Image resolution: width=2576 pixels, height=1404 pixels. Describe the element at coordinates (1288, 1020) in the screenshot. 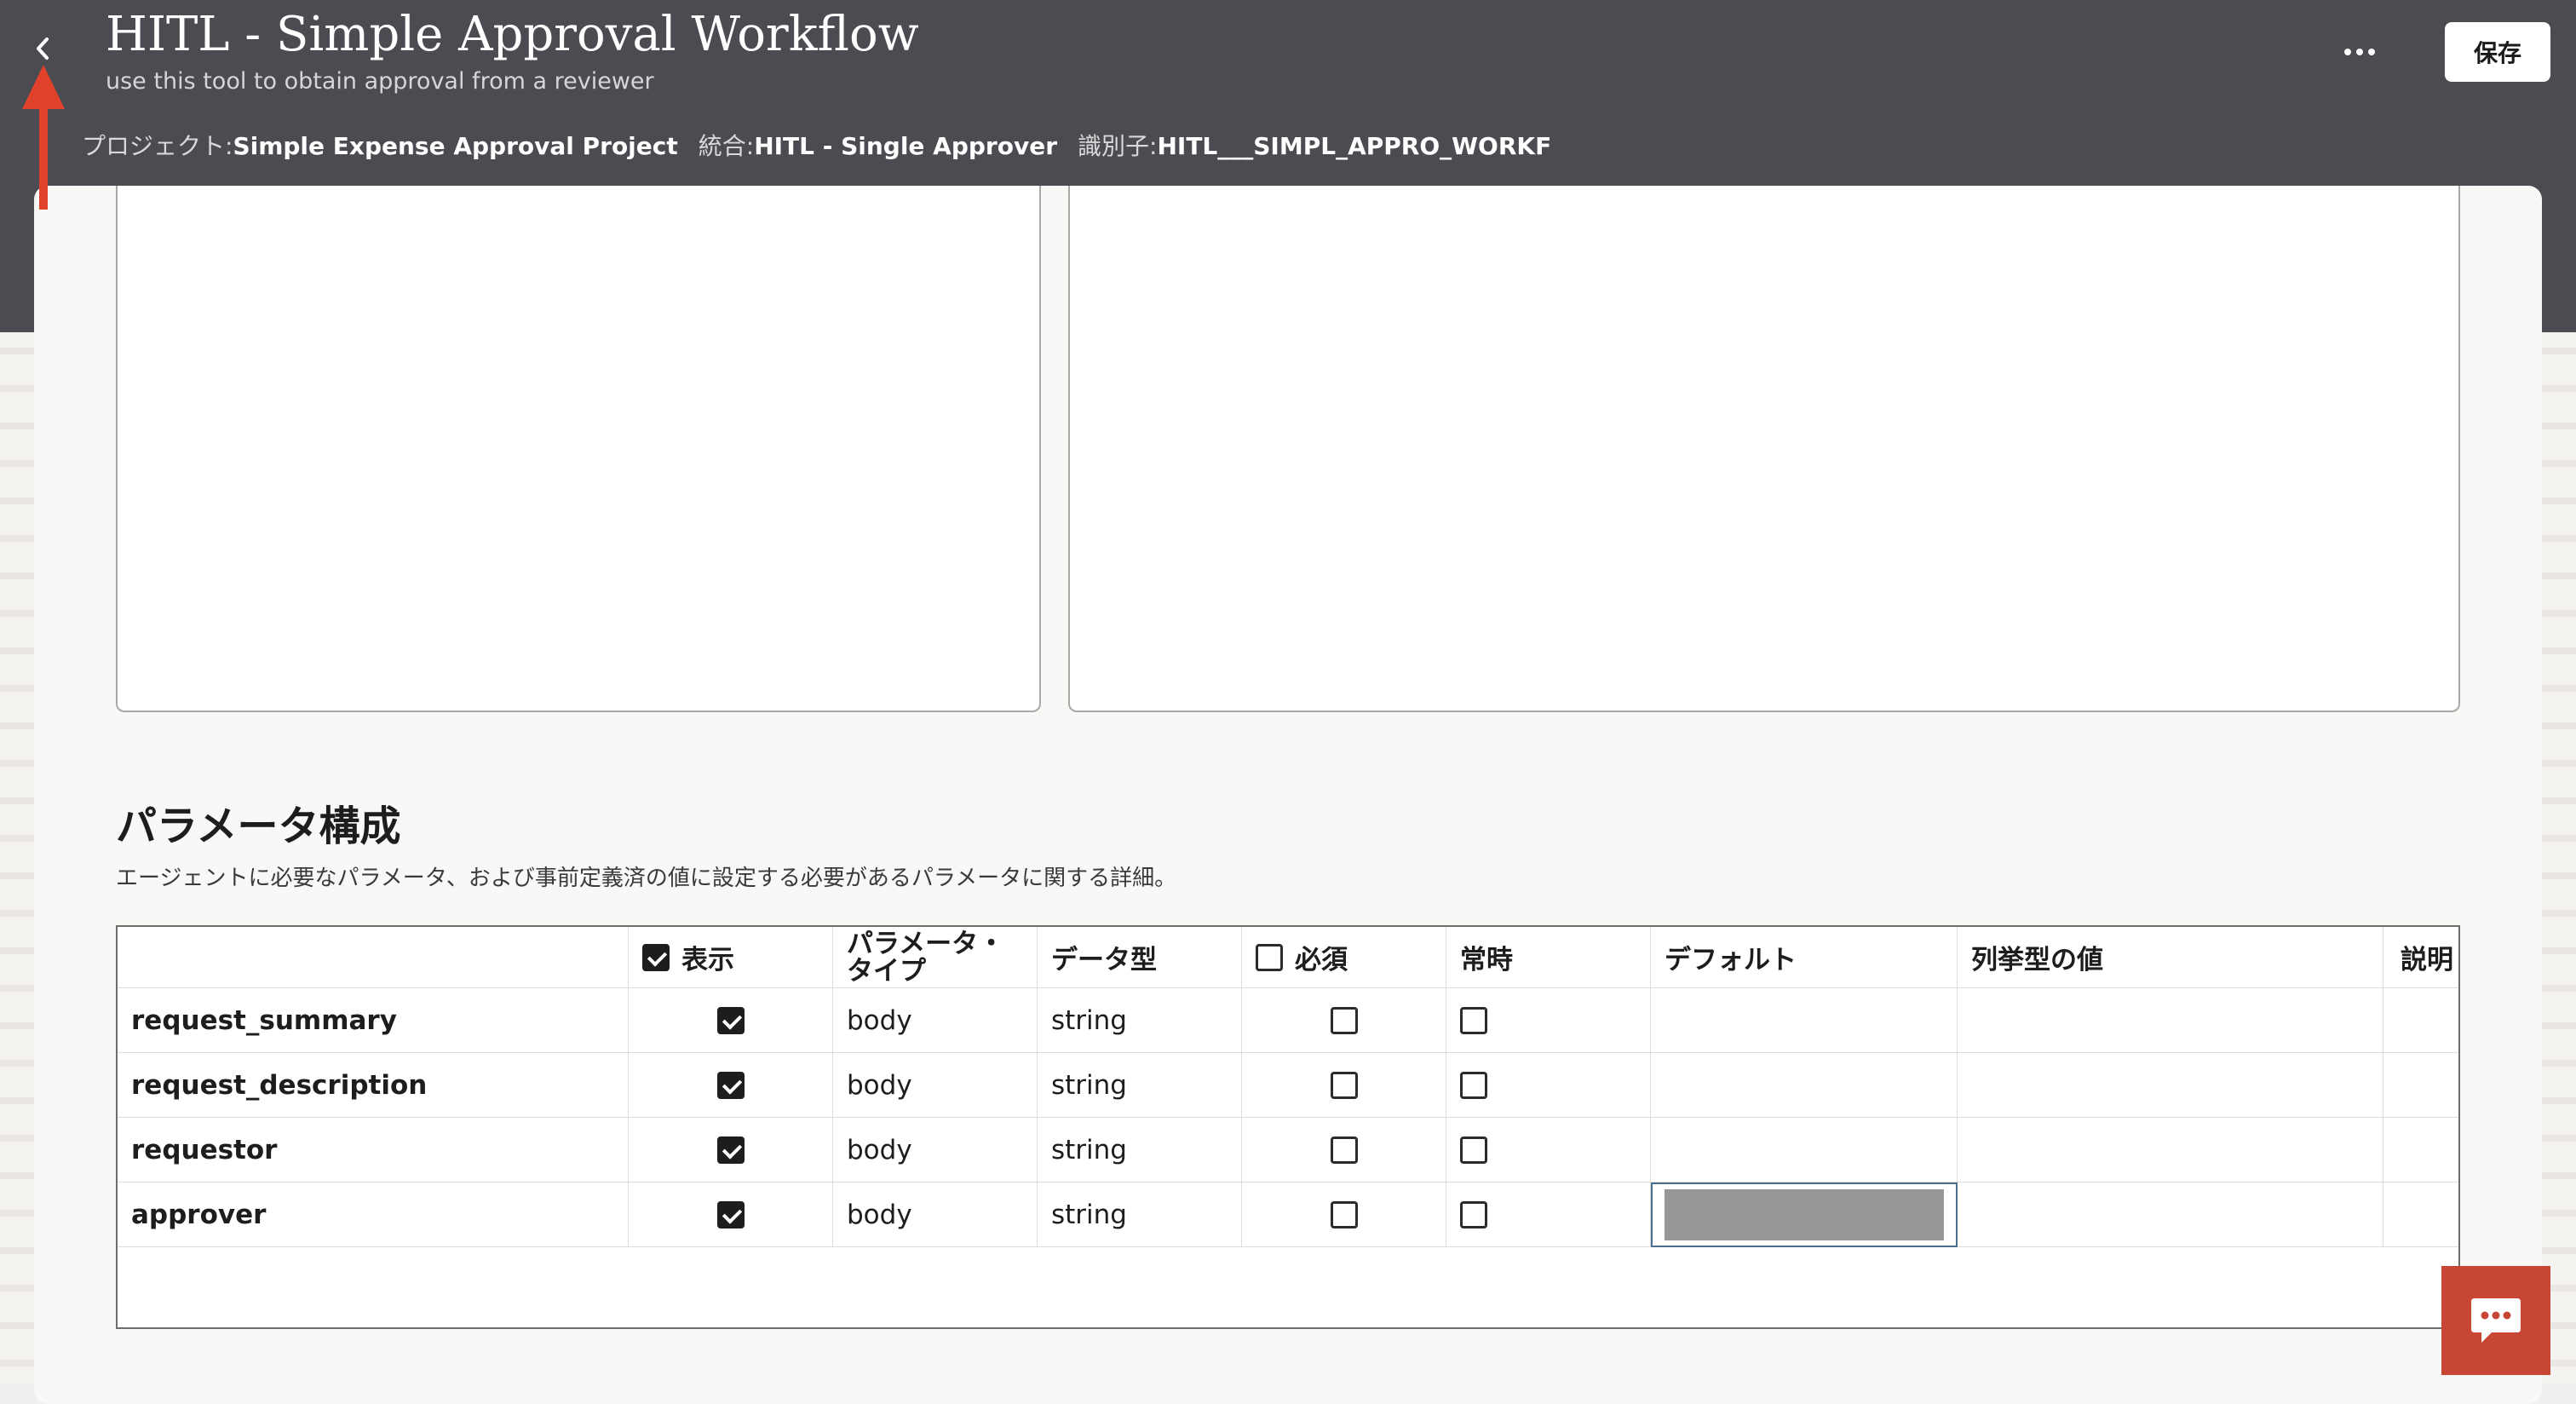

I see `table-row: request_summary body string` at that location.